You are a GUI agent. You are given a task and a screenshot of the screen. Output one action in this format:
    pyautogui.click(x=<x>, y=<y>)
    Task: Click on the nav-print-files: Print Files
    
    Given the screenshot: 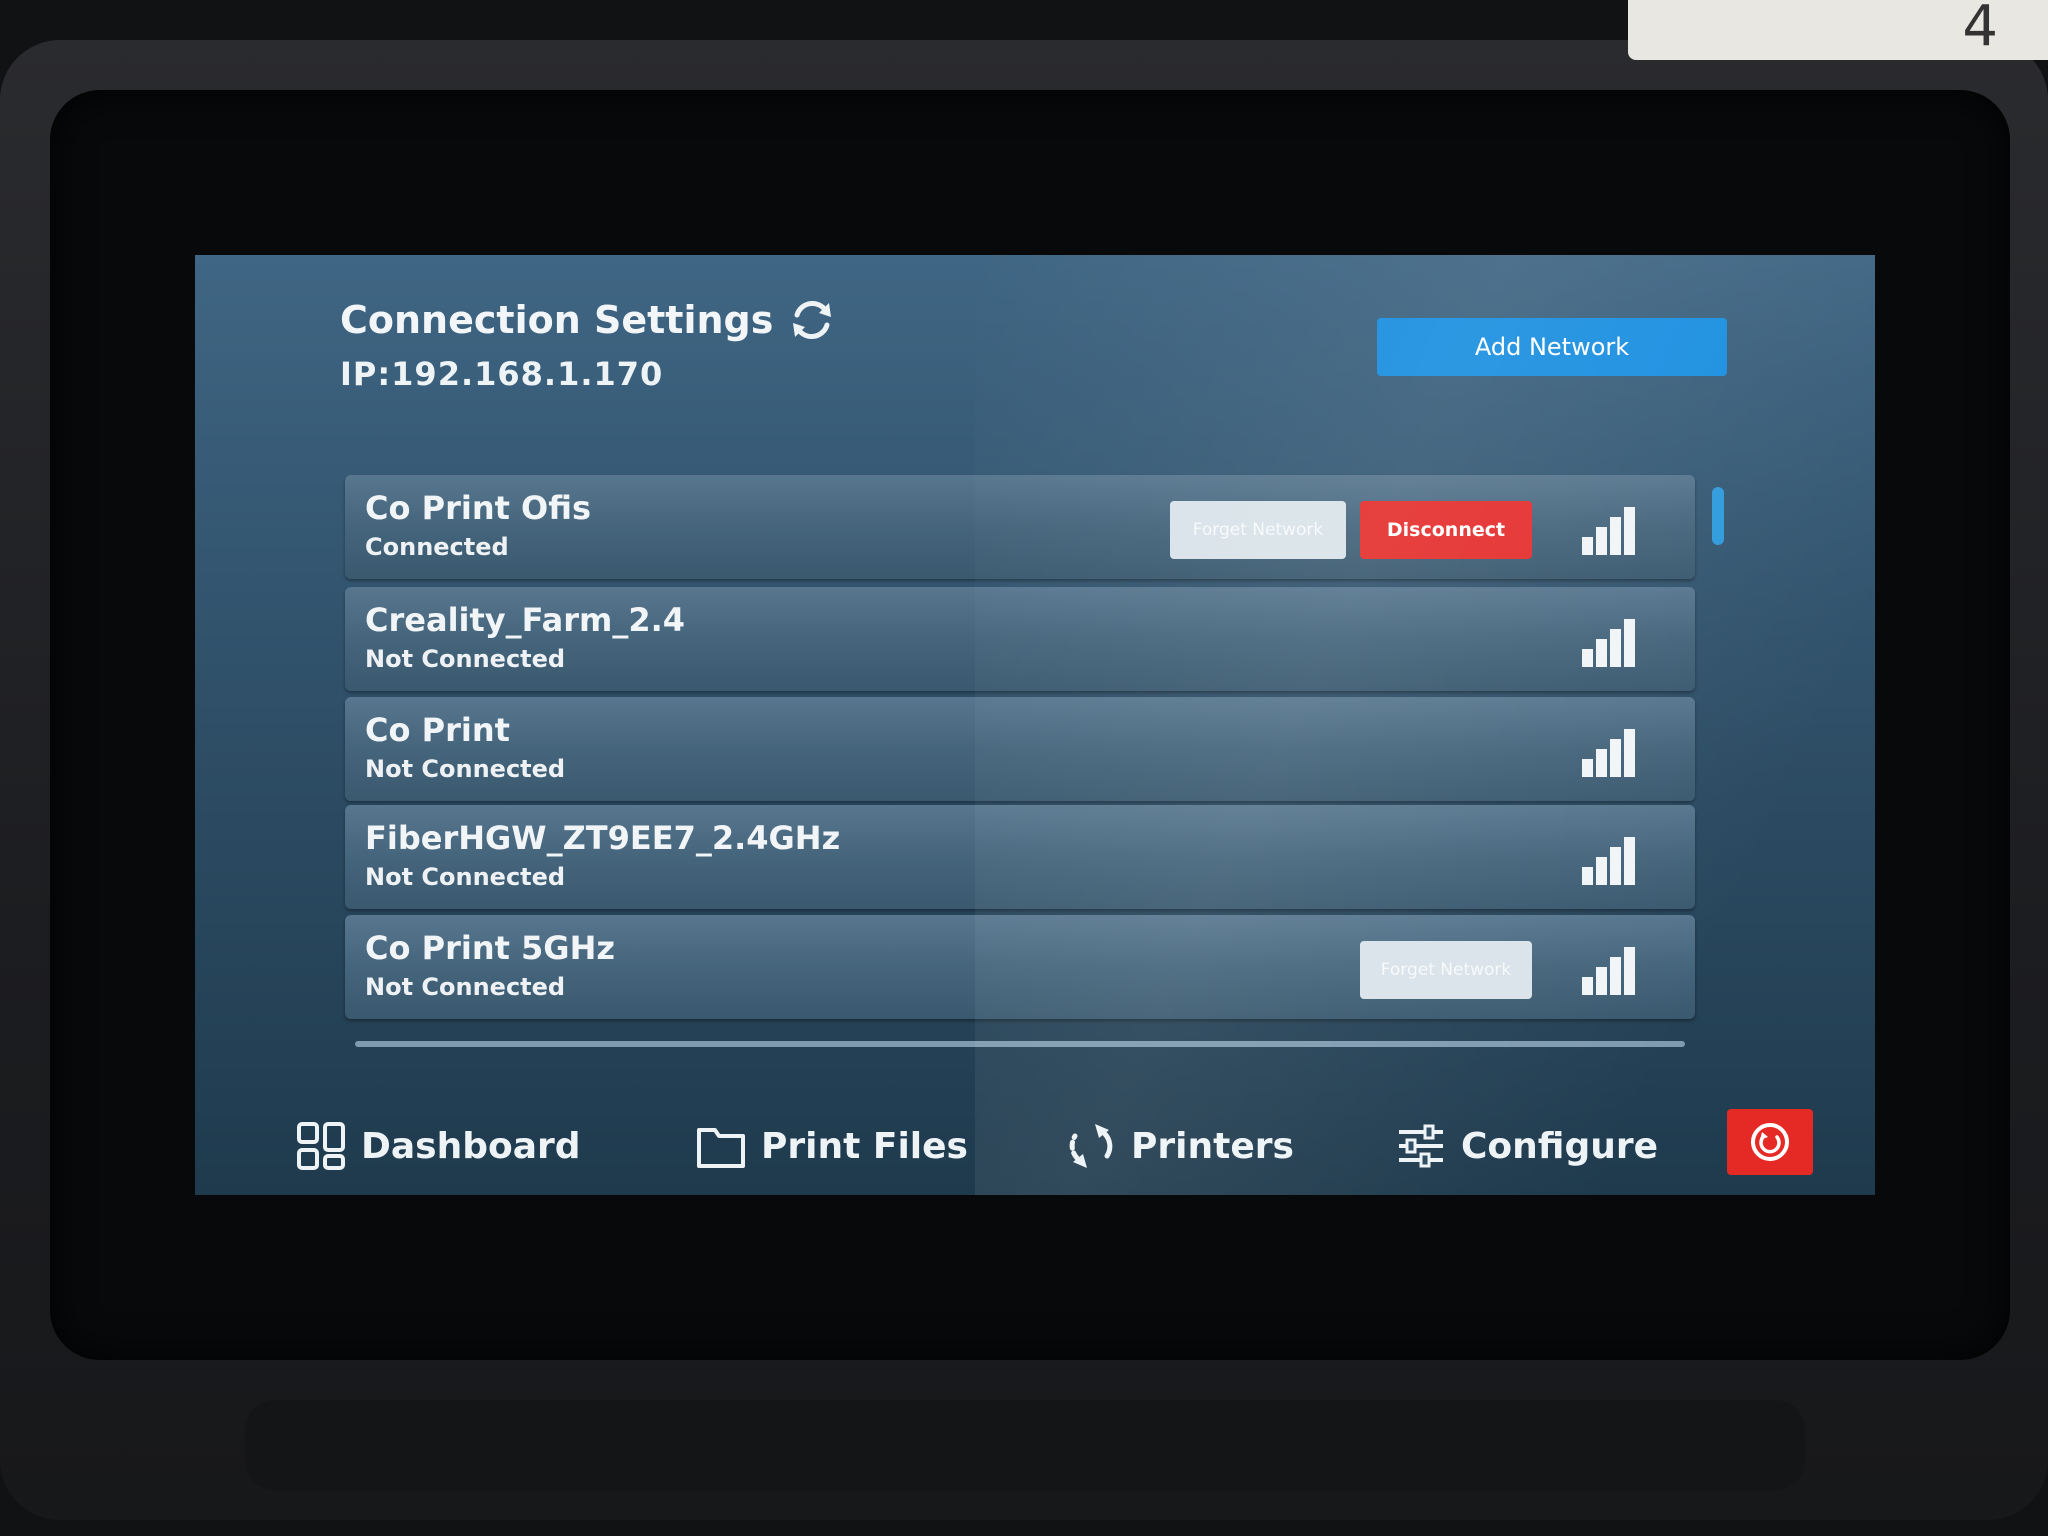 What is the action you would take?
    pyautogui.click(x=831, y=1146)
    